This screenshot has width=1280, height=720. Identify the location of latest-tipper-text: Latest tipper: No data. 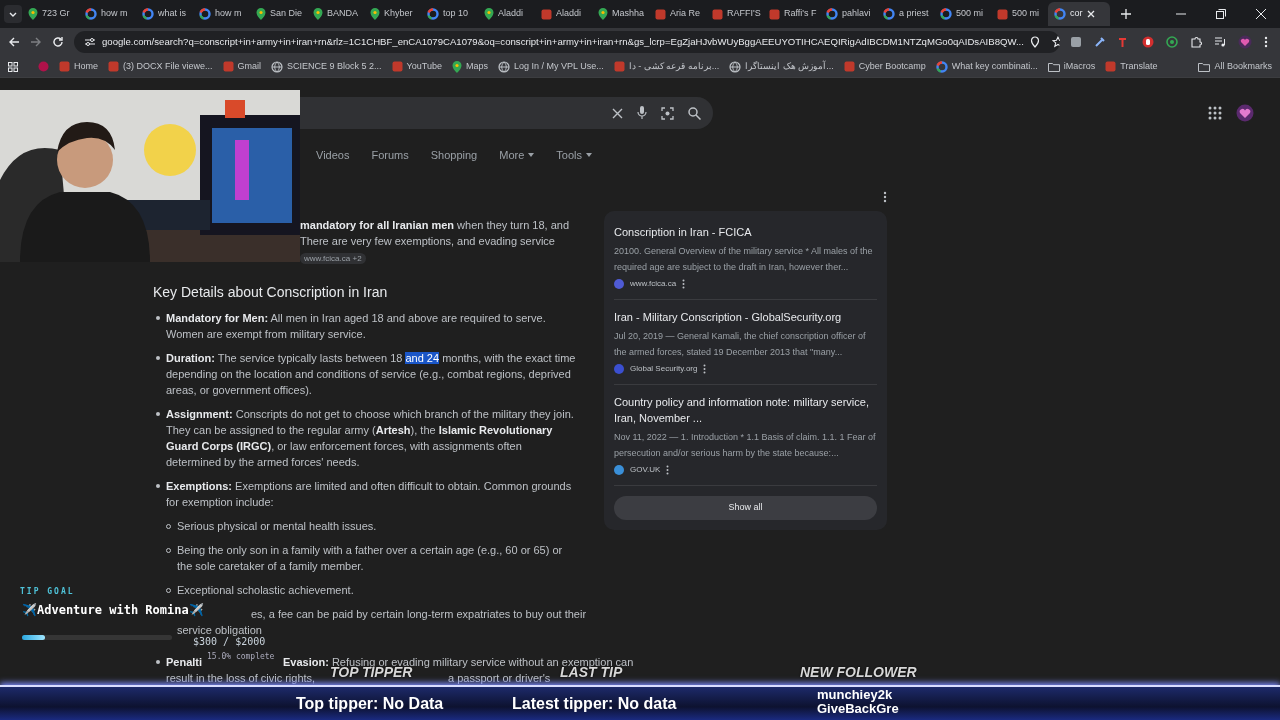
(594, 704).